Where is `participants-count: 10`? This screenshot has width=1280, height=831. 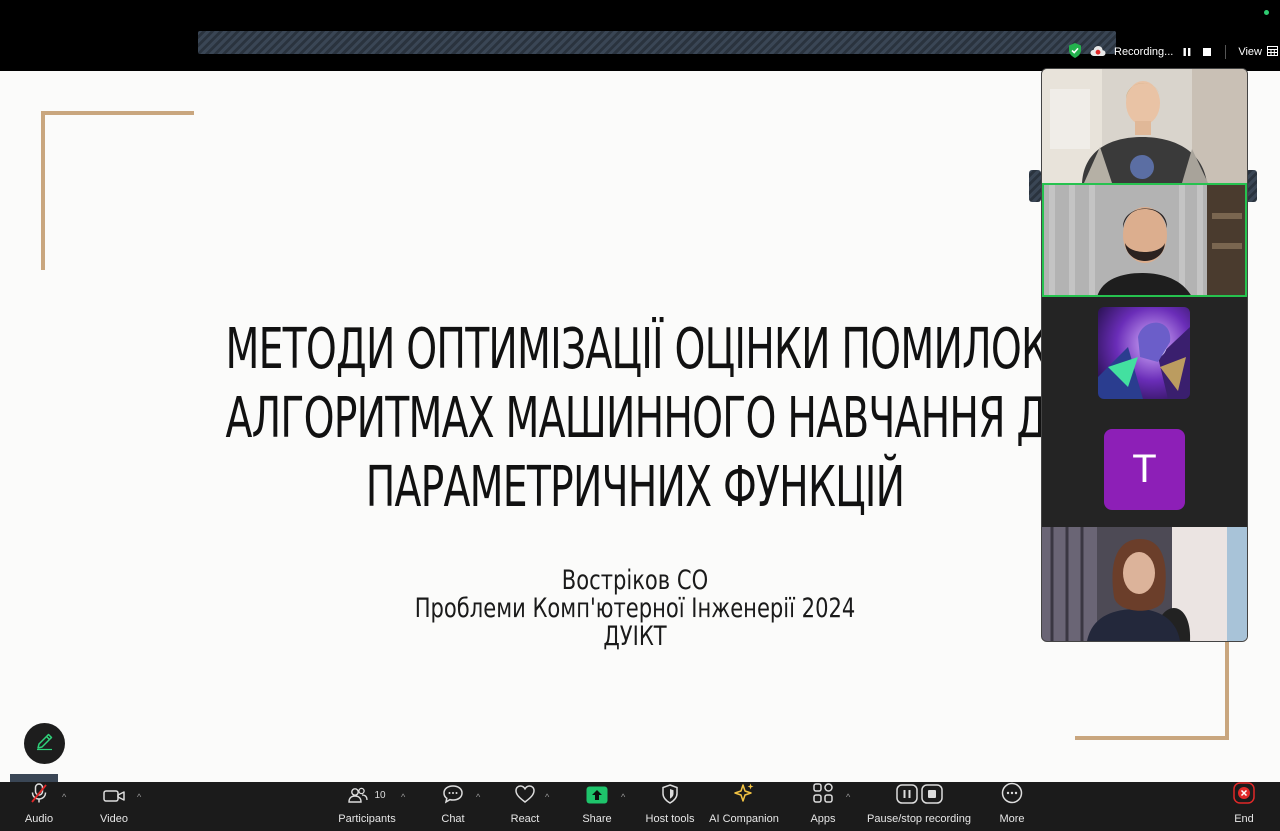 participants-count: 10 is located at coordinates (380, 795).